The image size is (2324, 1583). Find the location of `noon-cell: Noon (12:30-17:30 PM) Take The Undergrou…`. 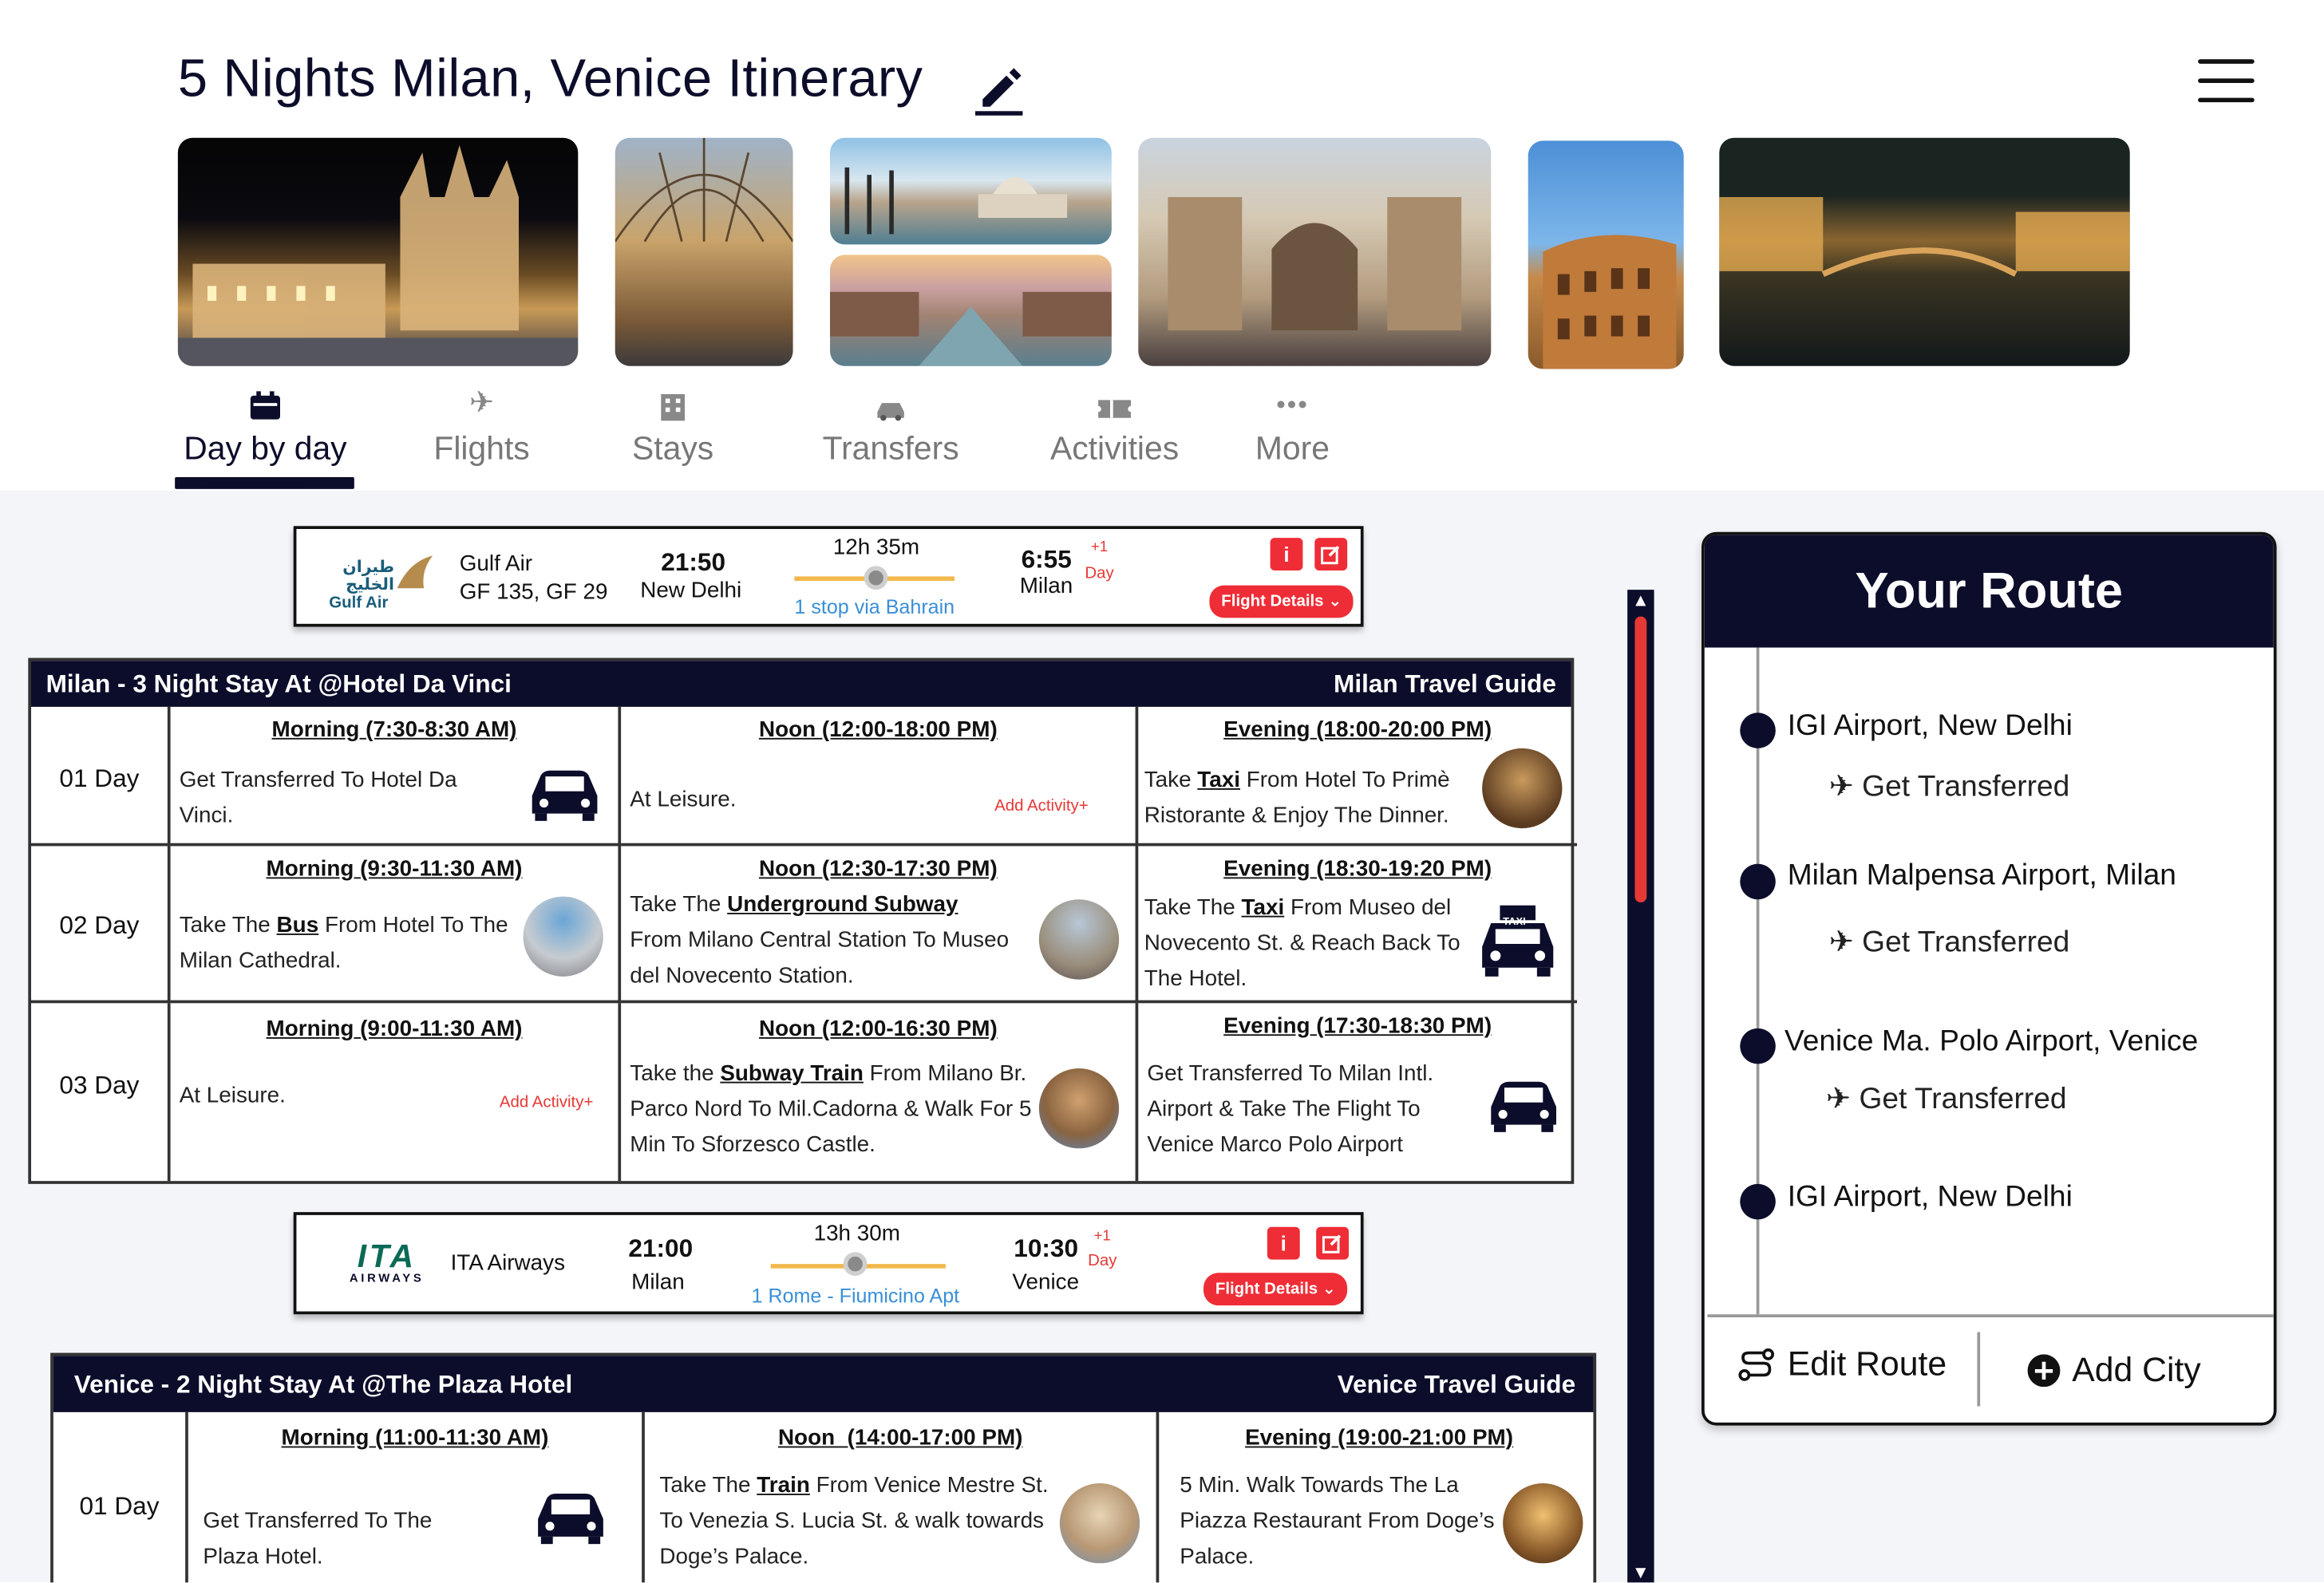

noon-cell: Noon (12:30-17:30 PM) Take The Undergrou… is located at coordinates (880, 925).